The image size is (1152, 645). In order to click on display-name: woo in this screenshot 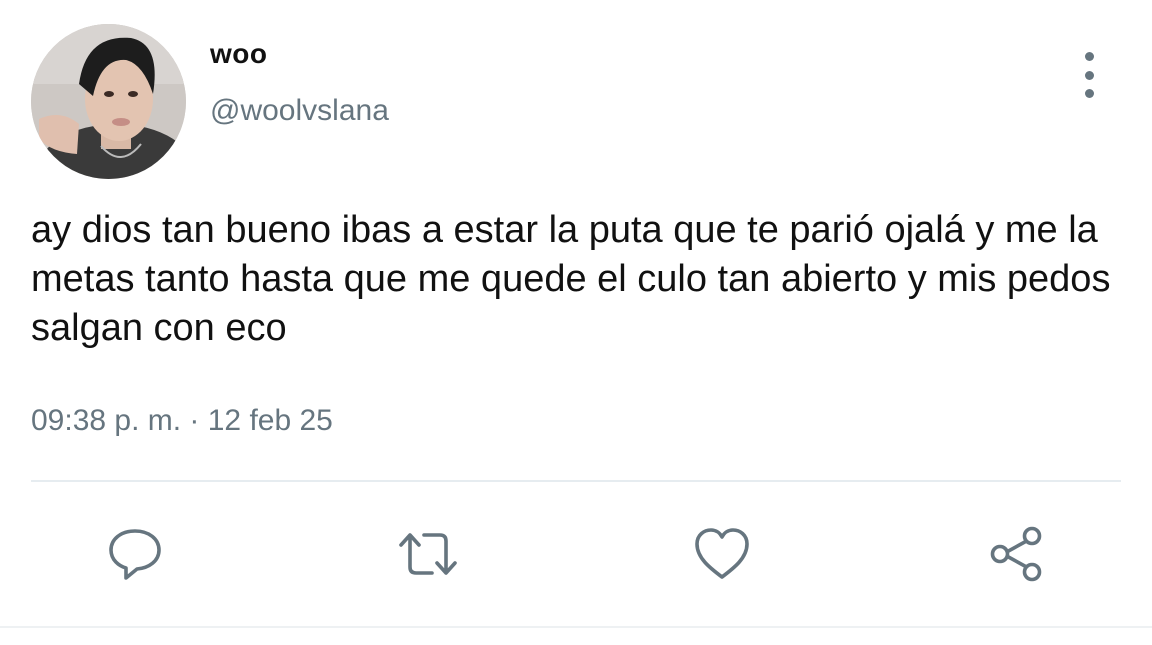, I will do `click(239, 54)`.